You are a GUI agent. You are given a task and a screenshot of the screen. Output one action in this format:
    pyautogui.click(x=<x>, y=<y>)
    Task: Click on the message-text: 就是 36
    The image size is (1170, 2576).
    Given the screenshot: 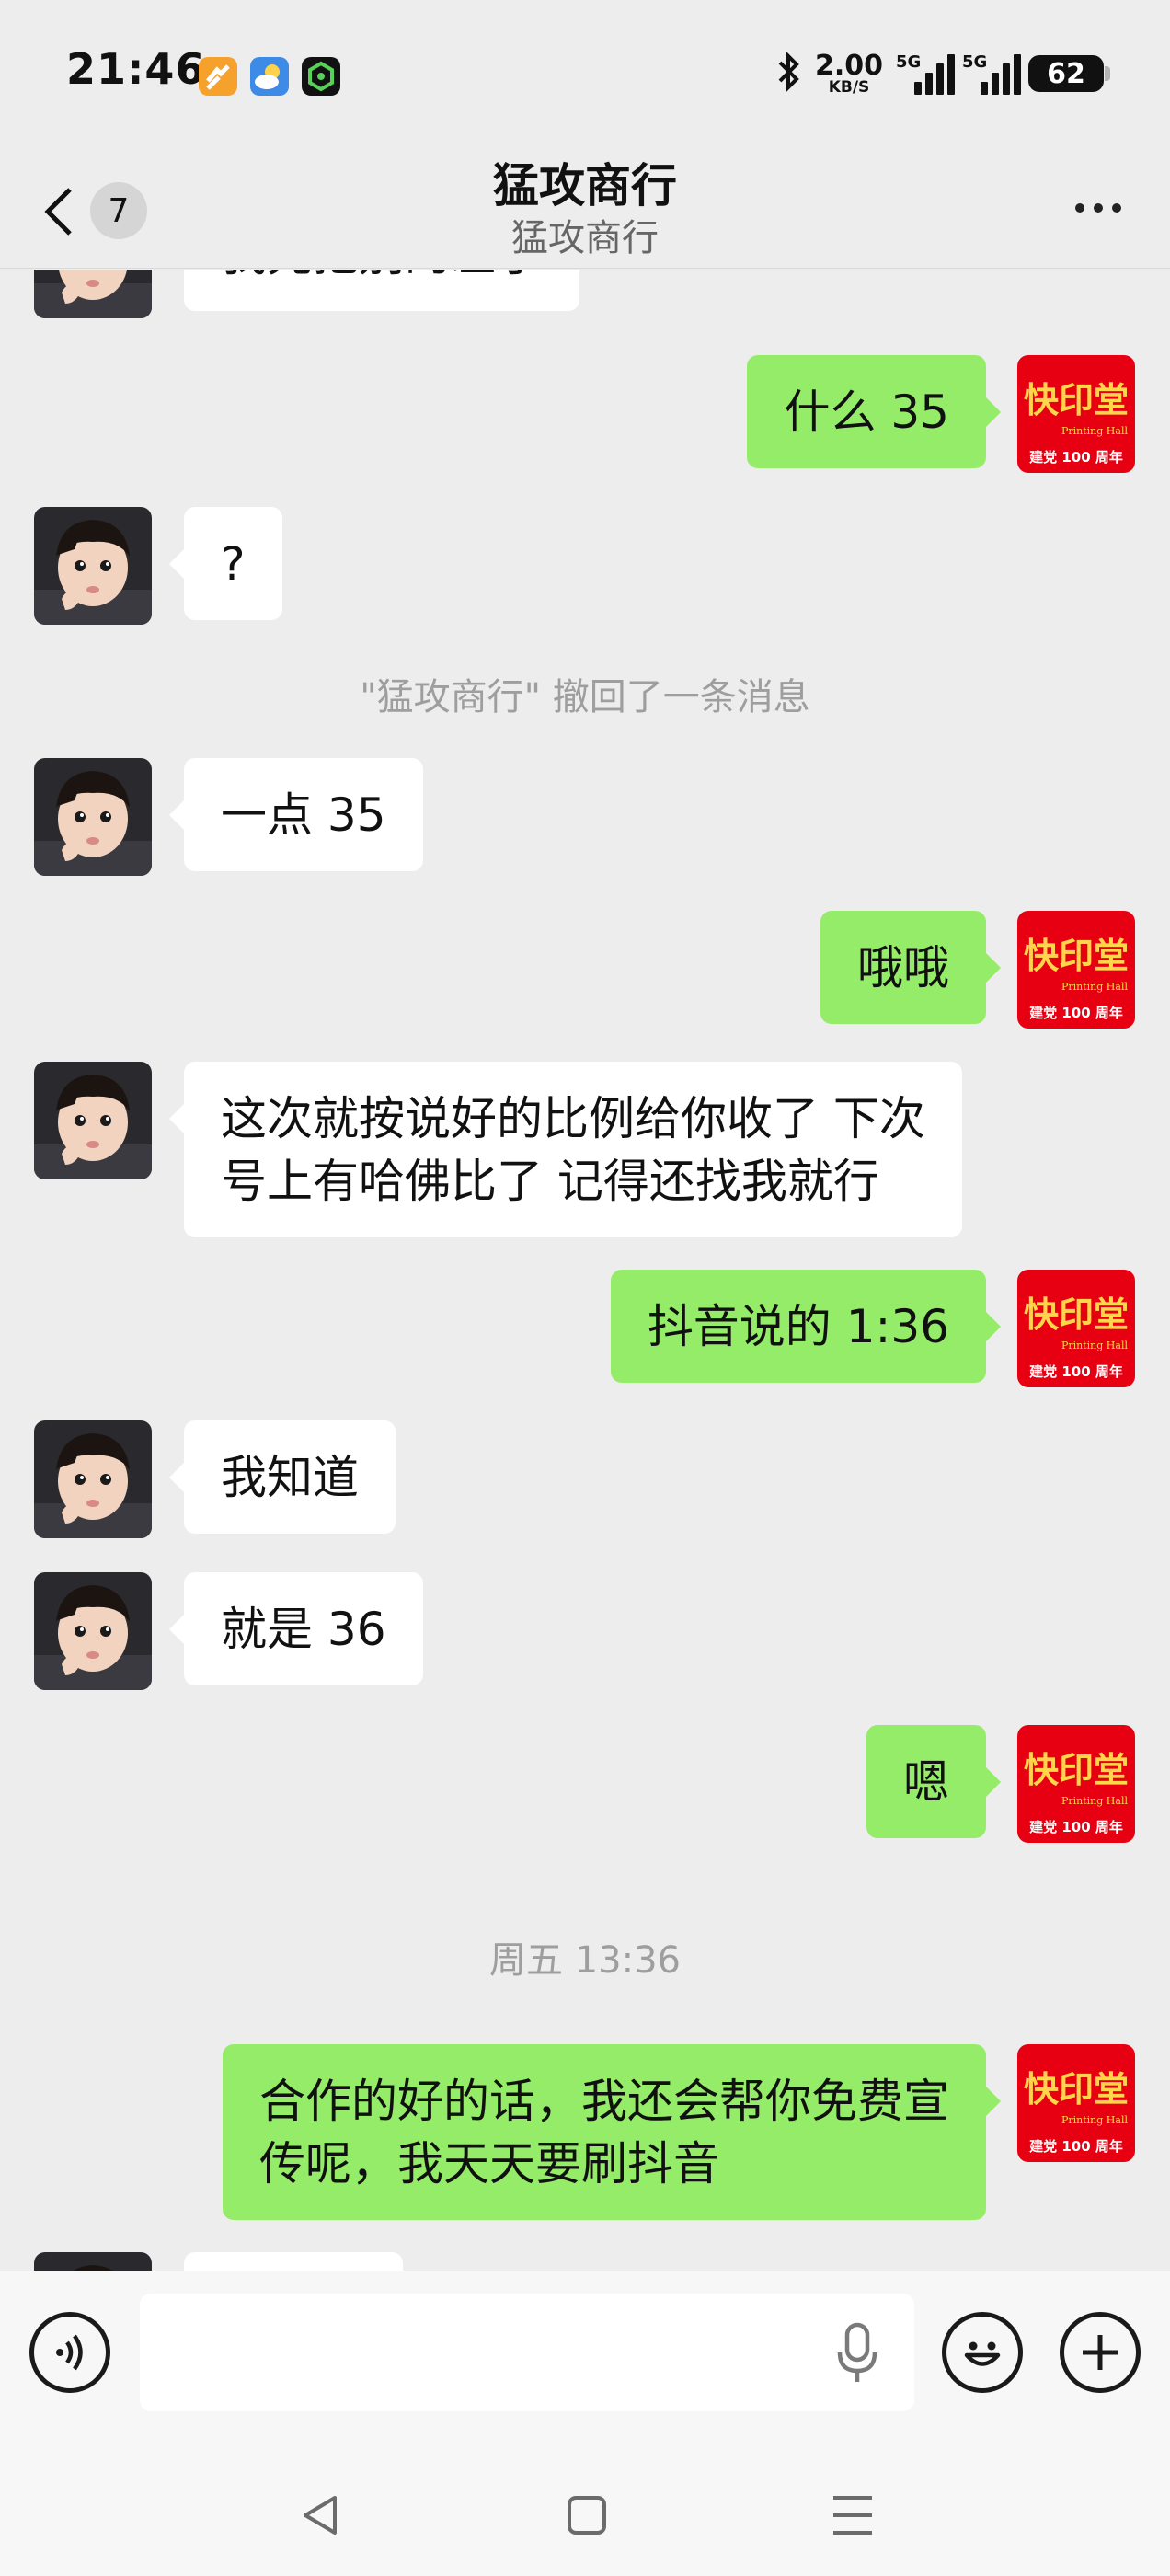 What is the action you would take?
    pyautogui.click(x=303, y=1629)
    